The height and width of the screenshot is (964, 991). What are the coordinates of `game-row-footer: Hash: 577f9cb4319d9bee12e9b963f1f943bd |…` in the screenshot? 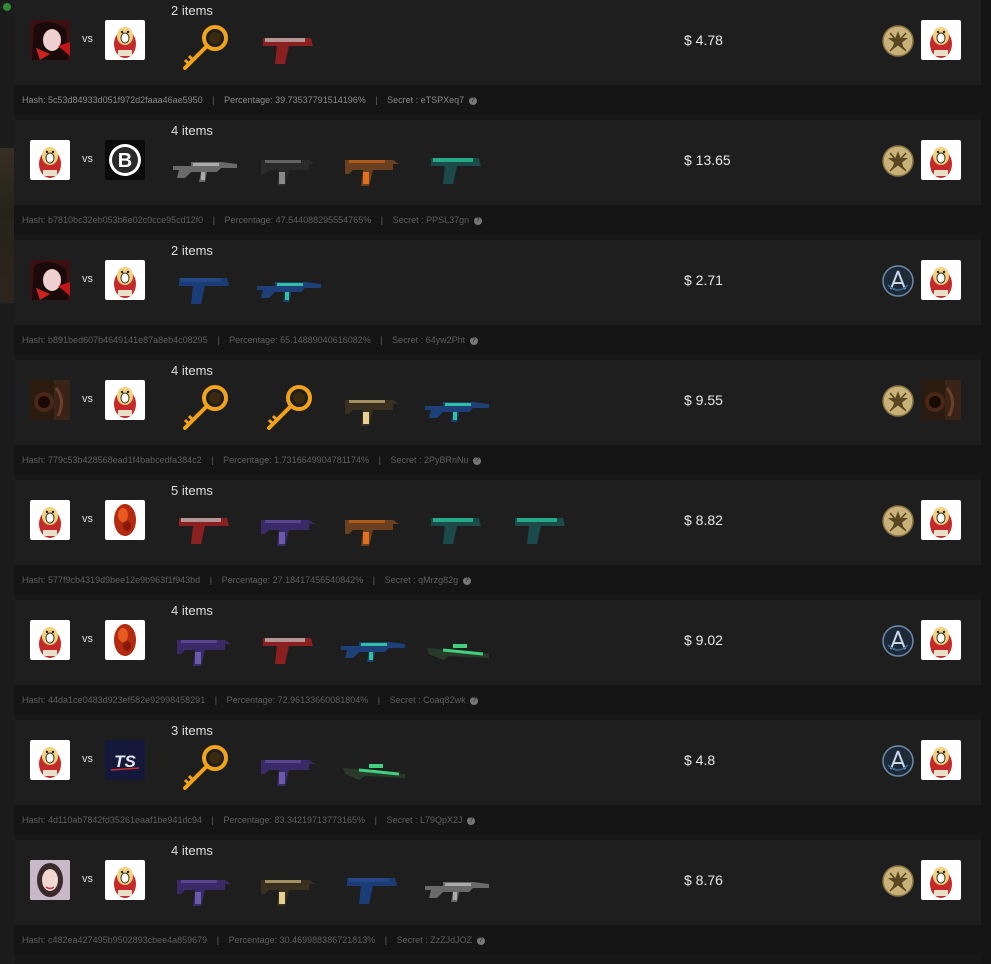 It's located at (497, 580).